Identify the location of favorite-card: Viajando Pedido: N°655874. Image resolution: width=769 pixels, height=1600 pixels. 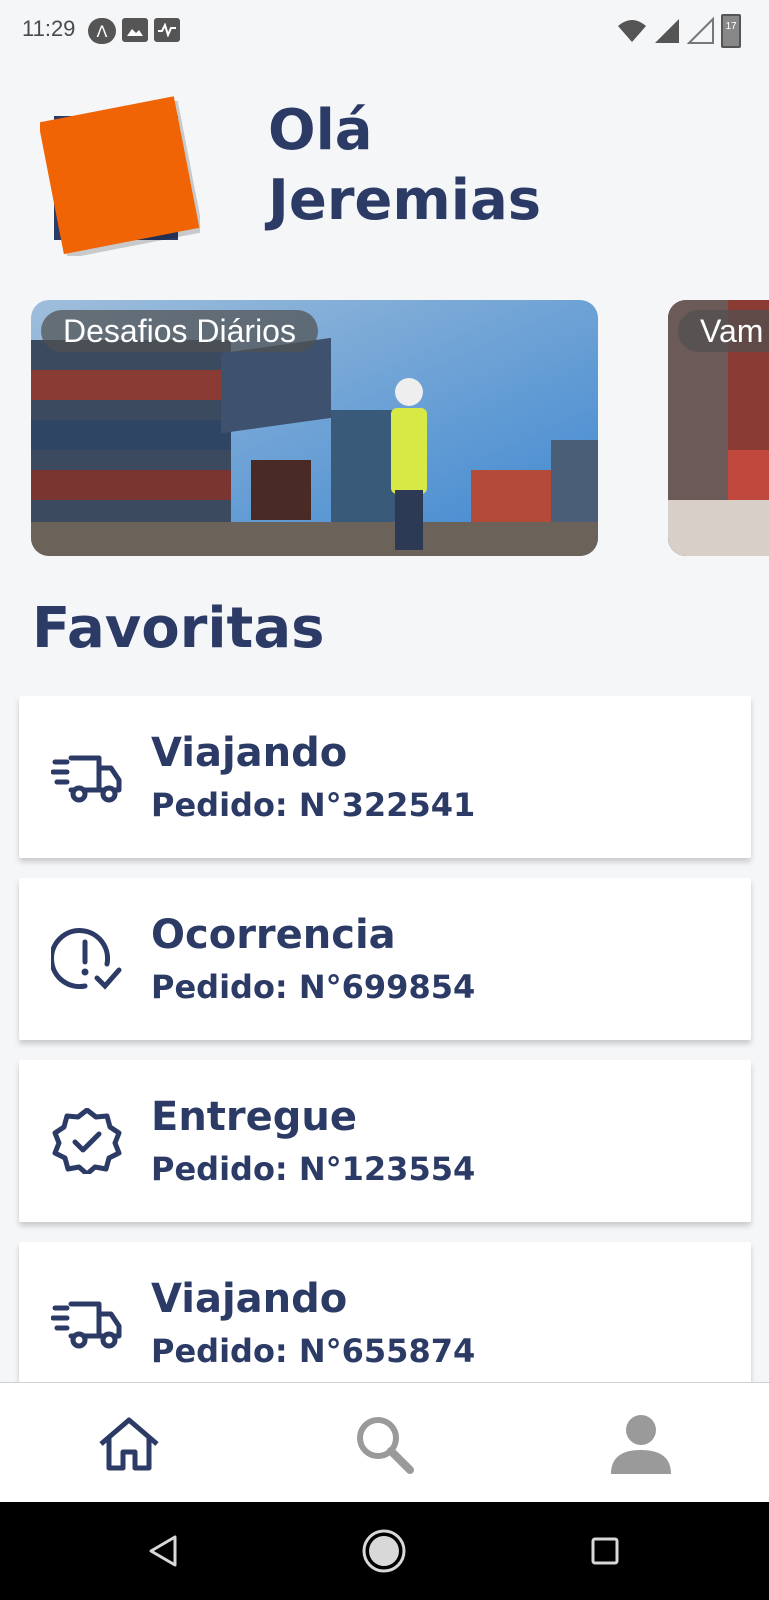
(385, 1312).